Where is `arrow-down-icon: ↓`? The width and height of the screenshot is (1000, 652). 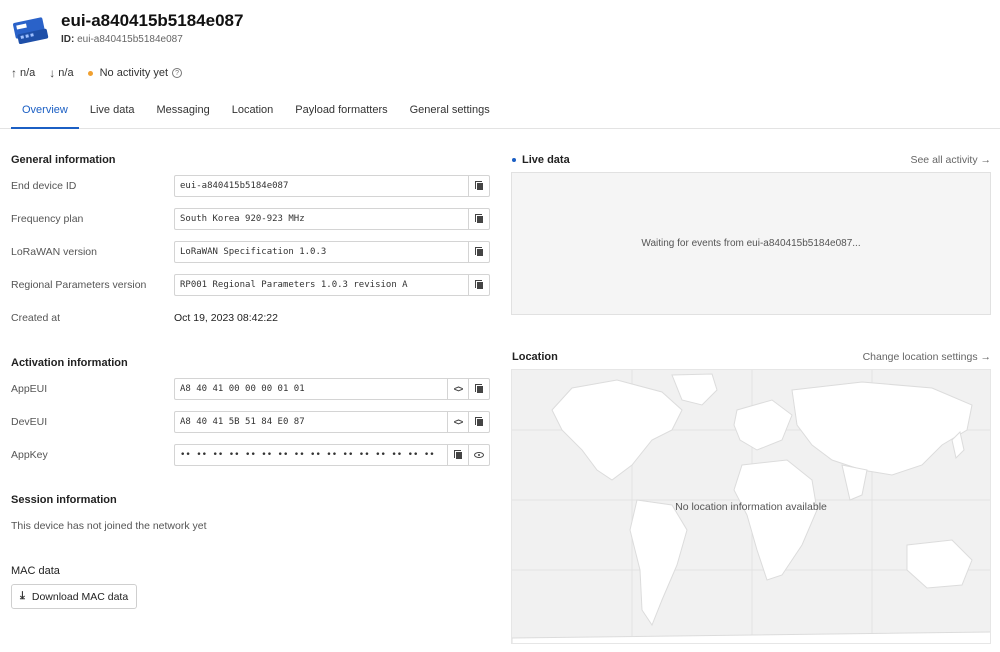
arrow-down-icon: ↓ is located at coordinates (52, 73).